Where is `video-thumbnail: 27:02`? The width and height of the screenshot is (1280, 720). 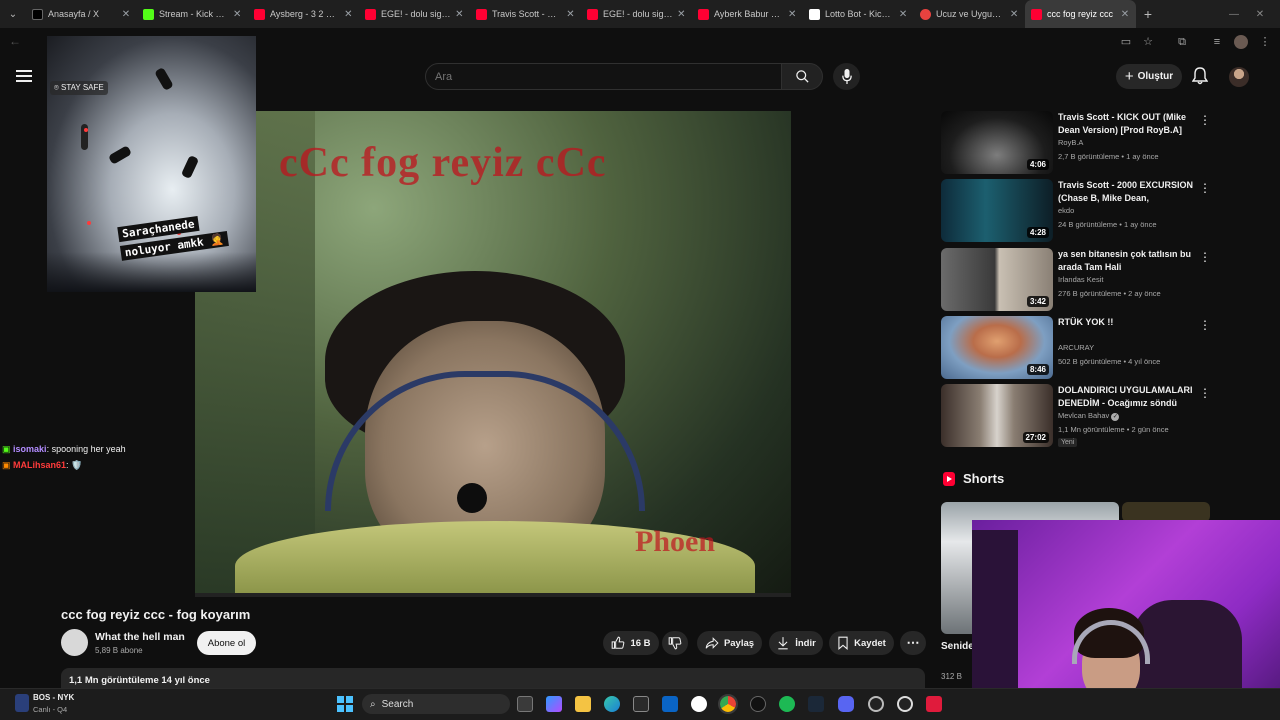
video-thumbnail: 27:02 is located at coordinates (997, 415).